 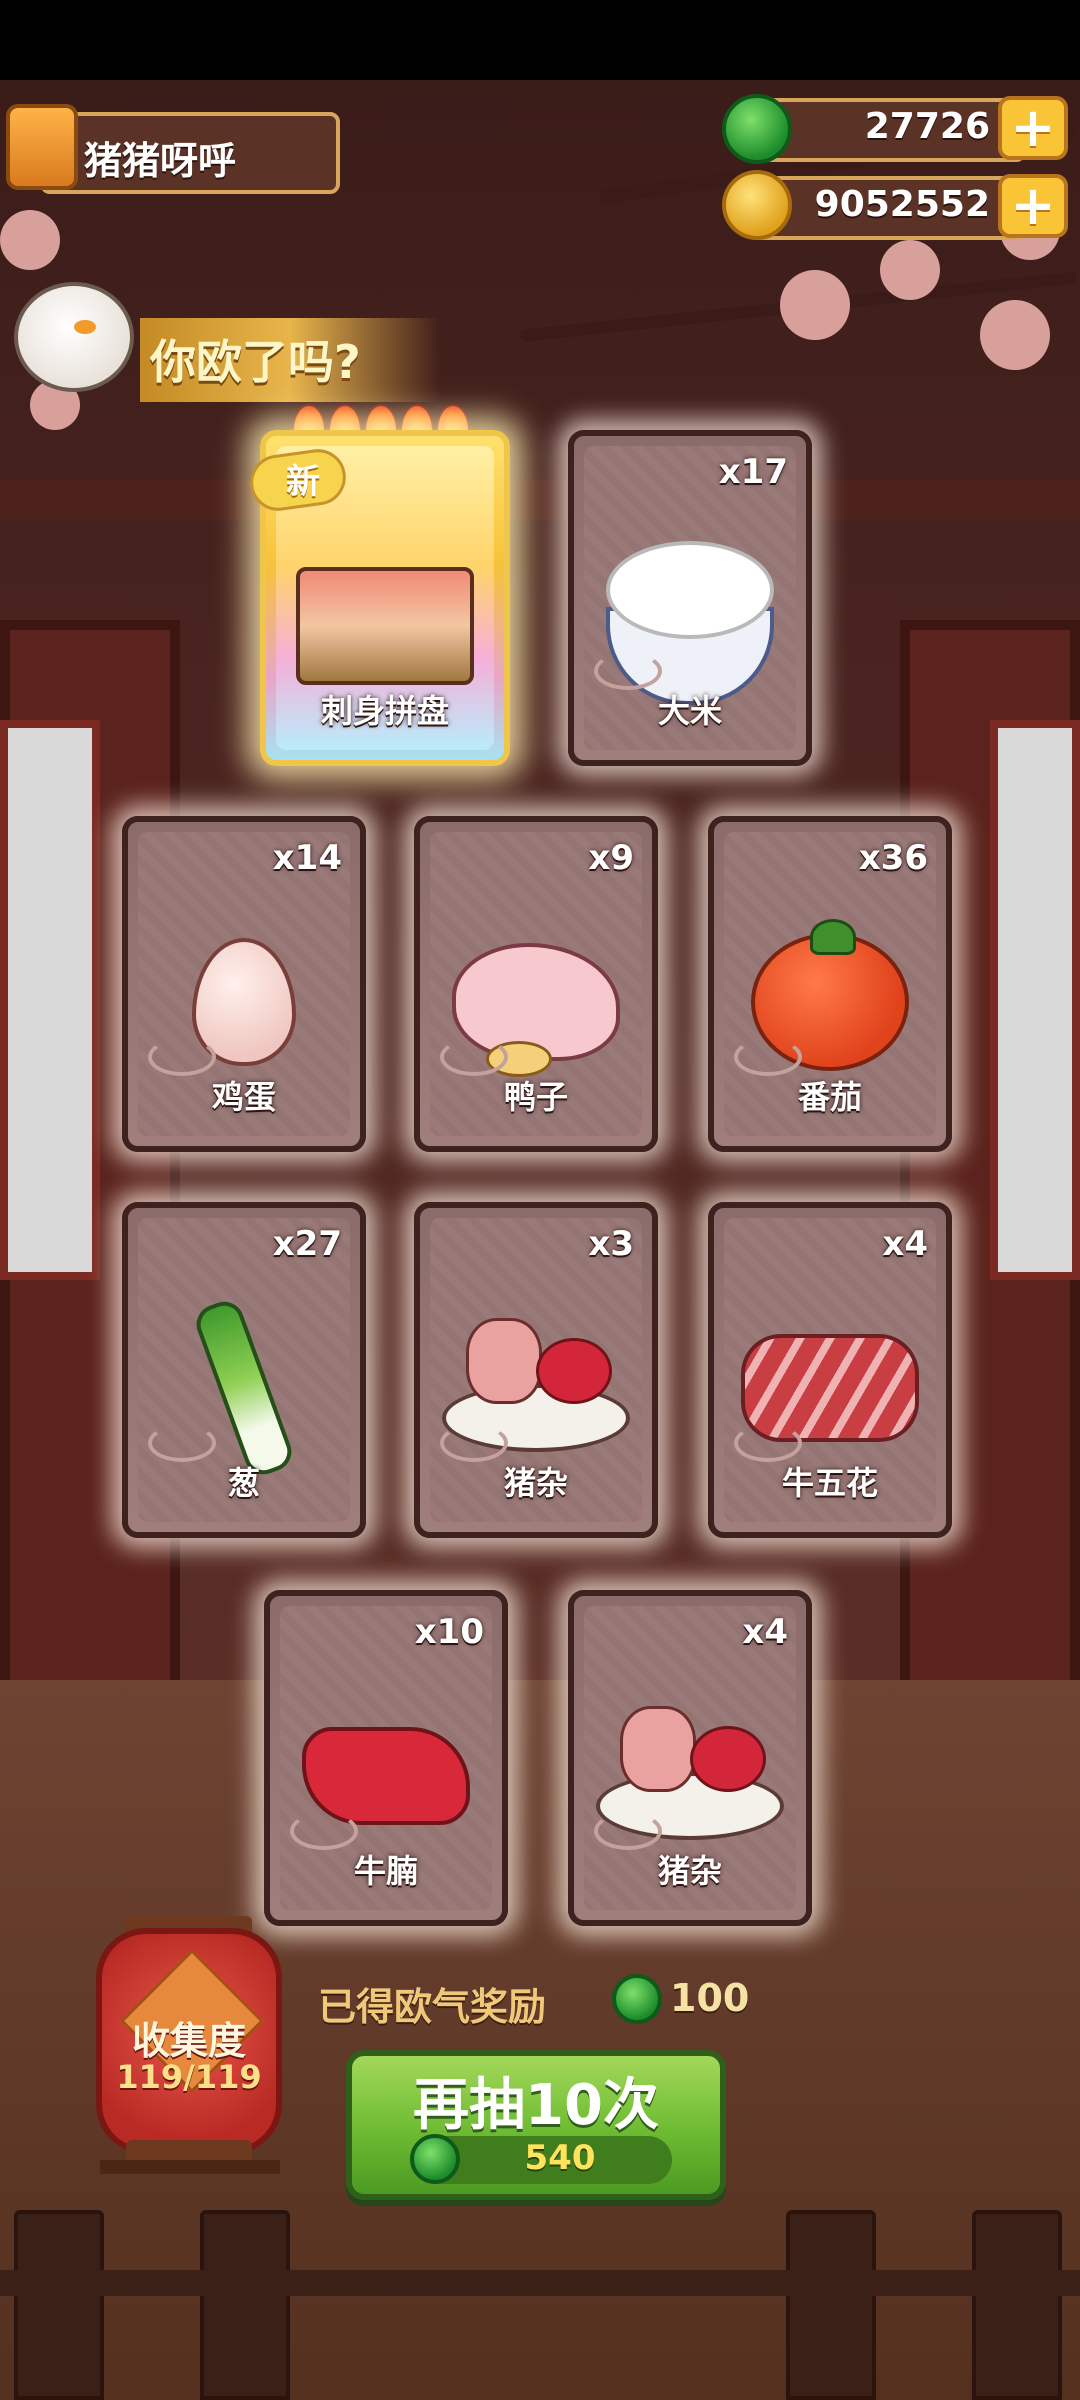 What do you see at coordinates (829, 1483) in the screenshot?
I see `card-name: 牛五花` at bounding box center [829, 1483].